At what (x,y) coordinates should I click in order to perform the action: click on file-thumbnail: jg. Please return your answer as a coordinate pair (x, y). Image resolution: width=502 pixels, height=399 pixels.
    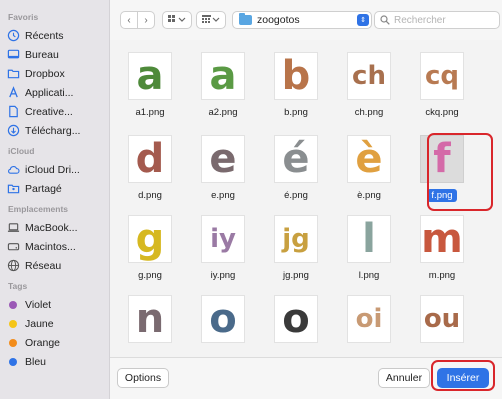
    Looking at the image, I should click on (296, 239).